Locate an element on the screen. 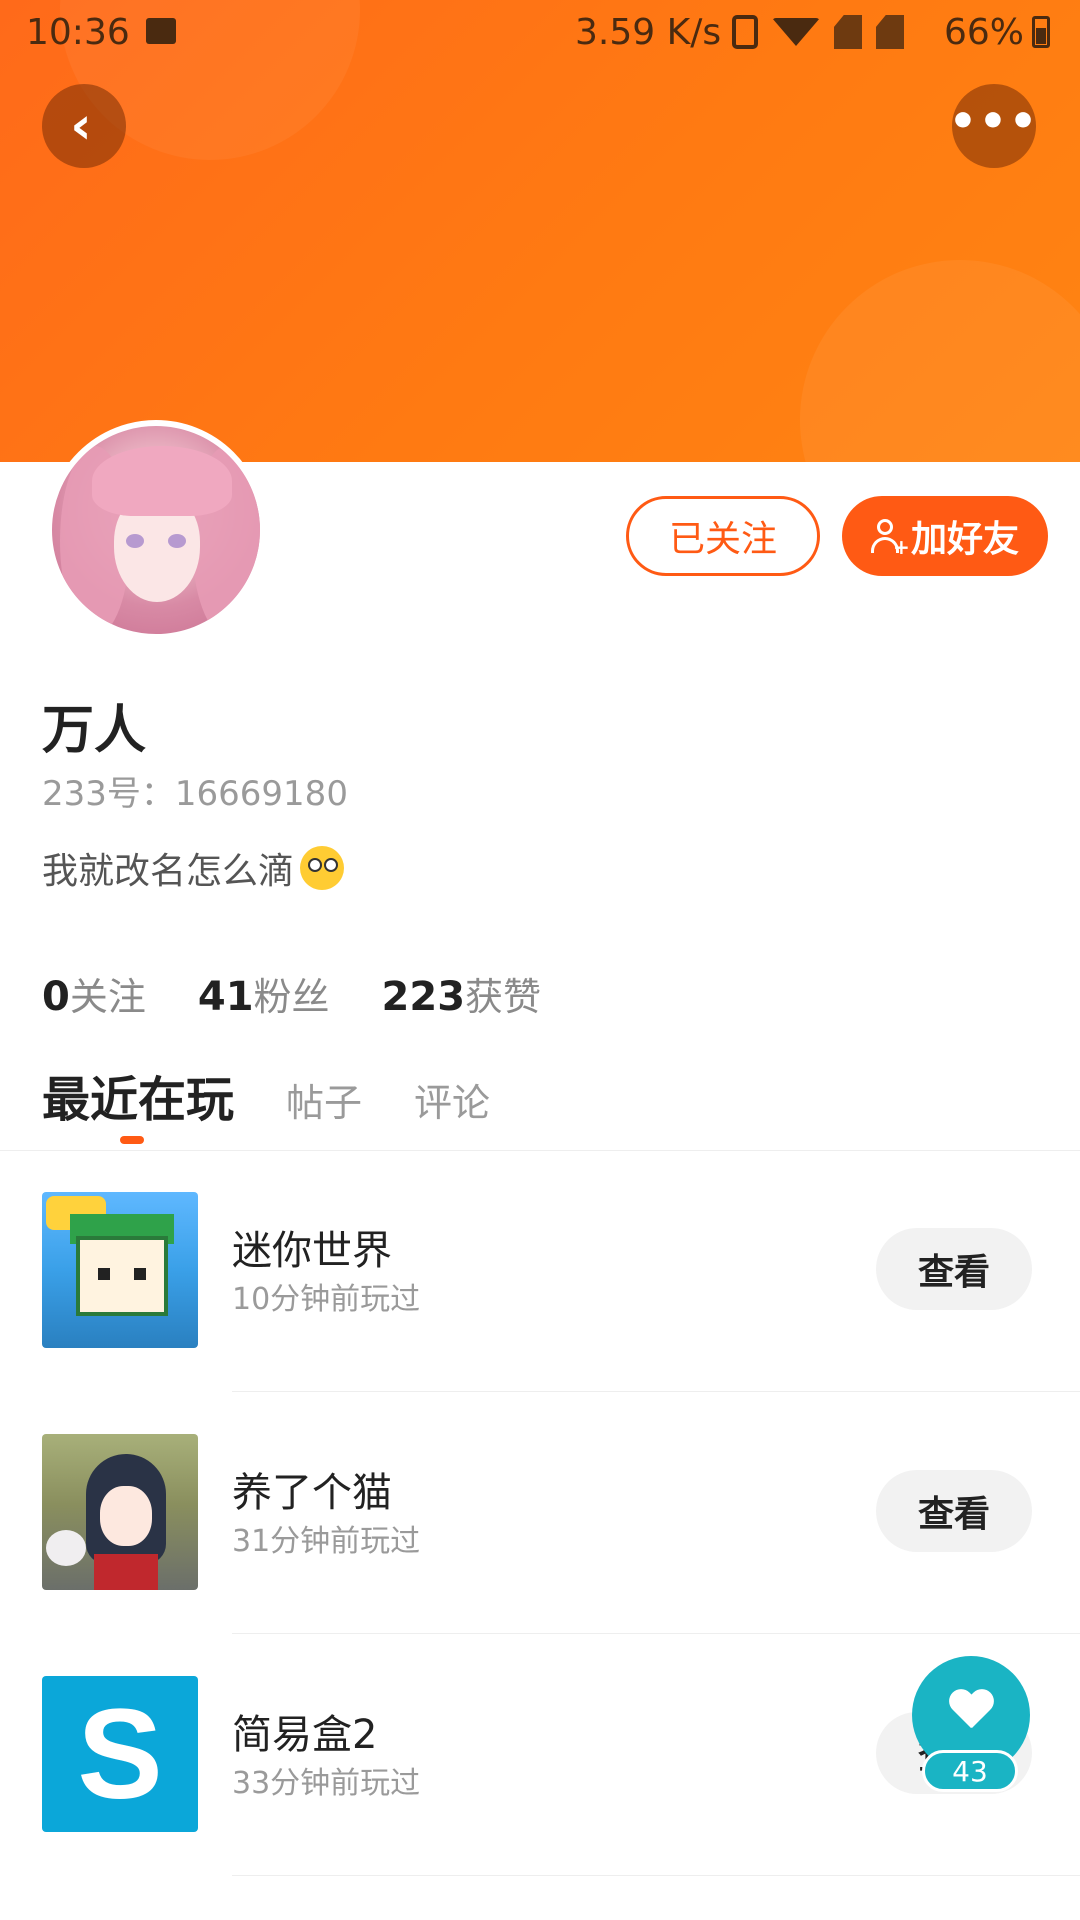 This screenshot has height=1920, width=1080. status-bar: 10:36 3.59 K/s 66% is located at coordinates (540, 32).